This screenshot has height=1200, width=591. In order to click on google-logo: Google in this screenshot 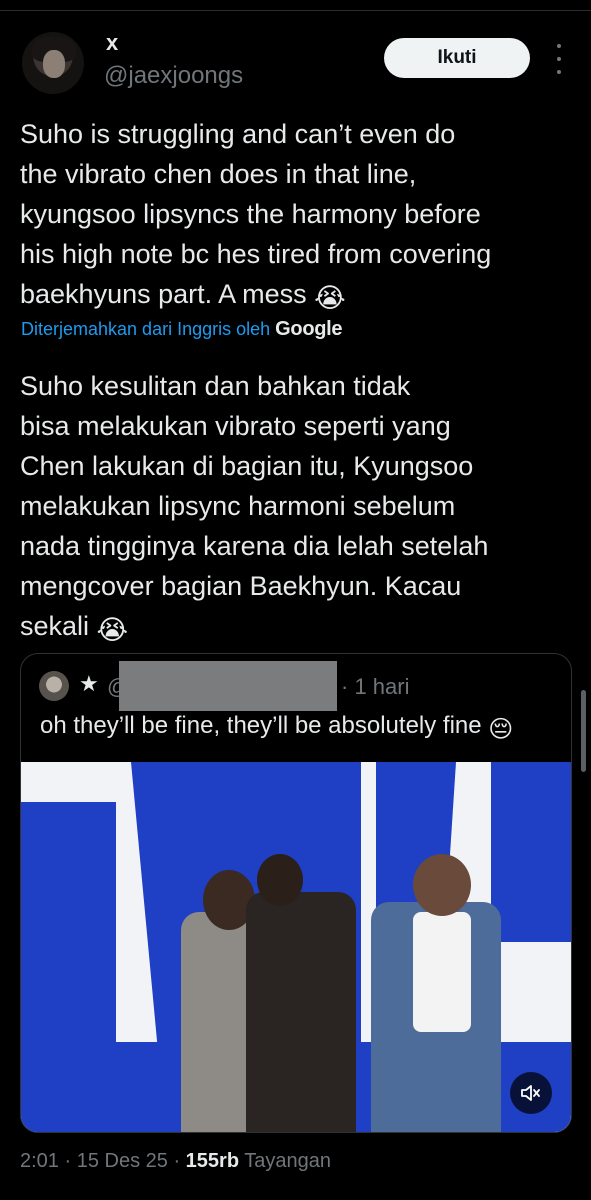, I will do `click(309, 329)`.